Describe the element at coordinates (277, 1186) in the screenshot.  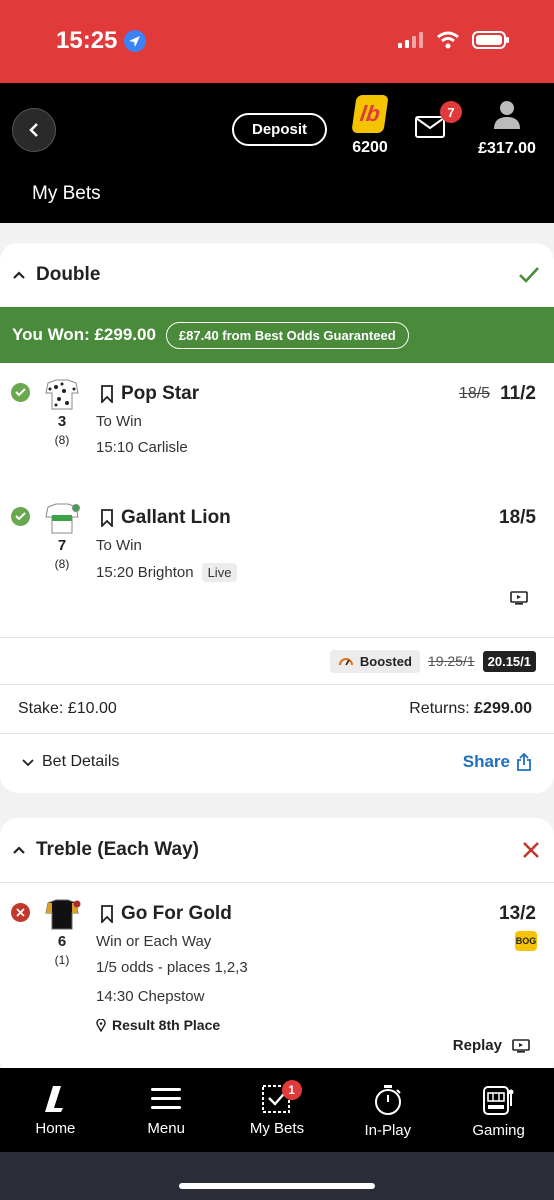
I see `home-indicator` at that location.